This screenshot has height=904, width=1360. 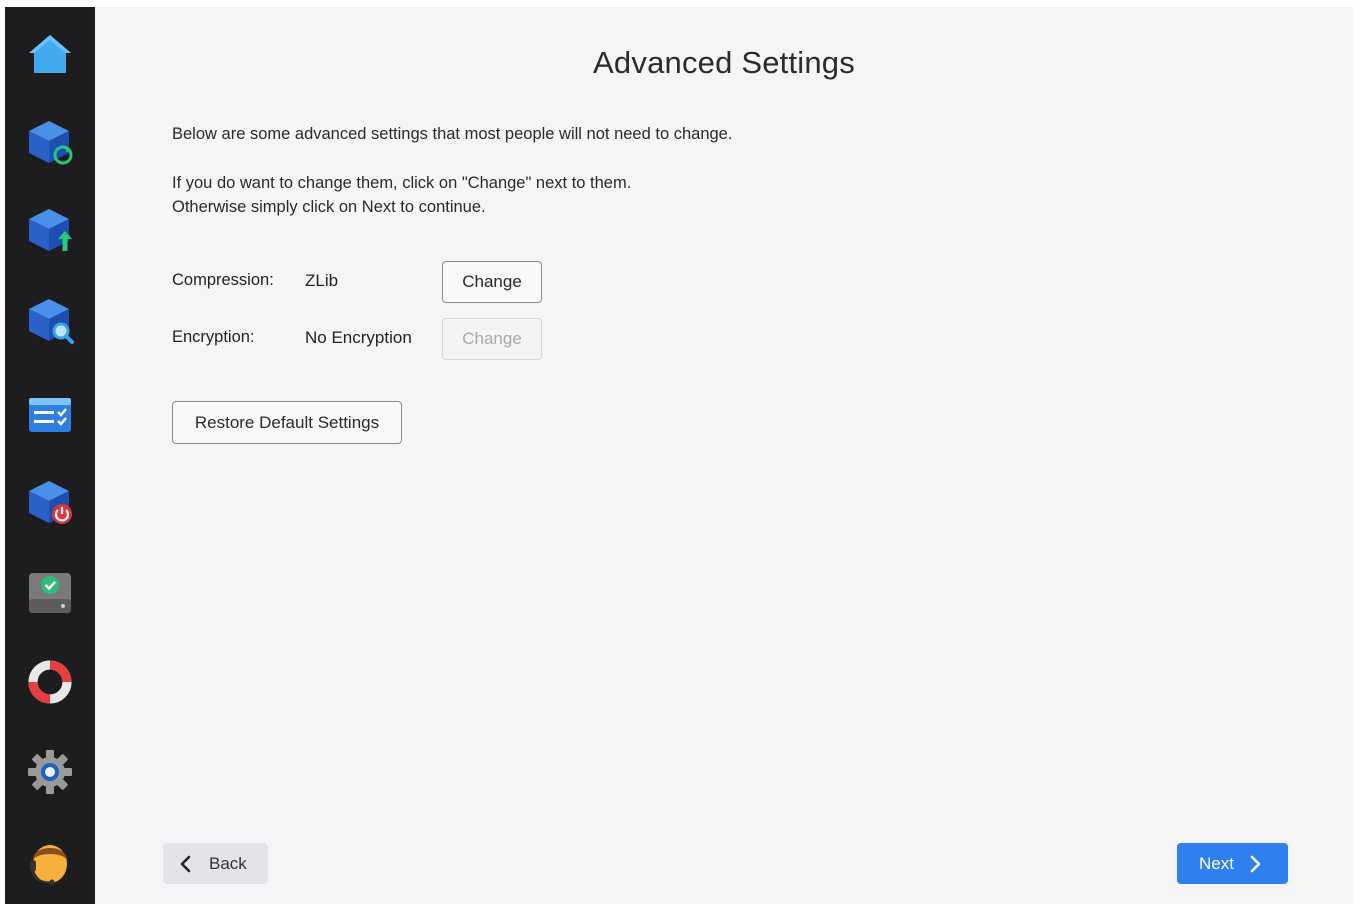 What do you see at coordinates (228, 863) in the screenshot?
I see `back-button-label: Back` at bounding box center [228, 863].